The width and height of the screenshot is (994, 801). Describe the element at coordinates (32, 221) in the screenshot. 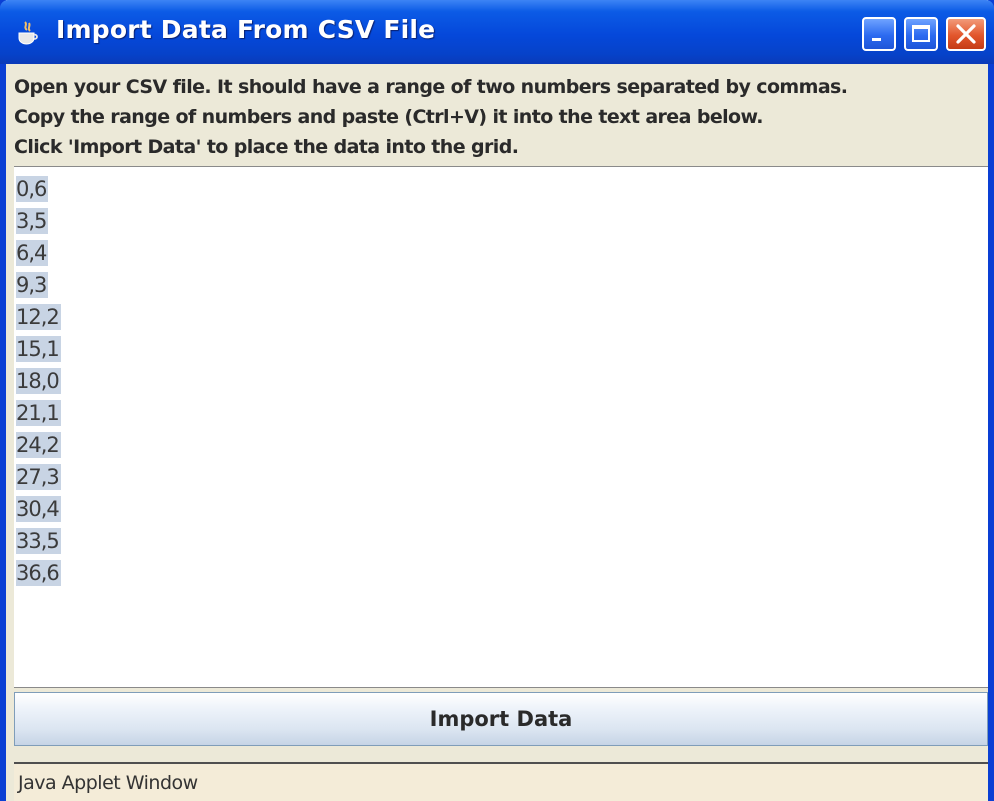

I see `csv-line: 3,5` at that location.